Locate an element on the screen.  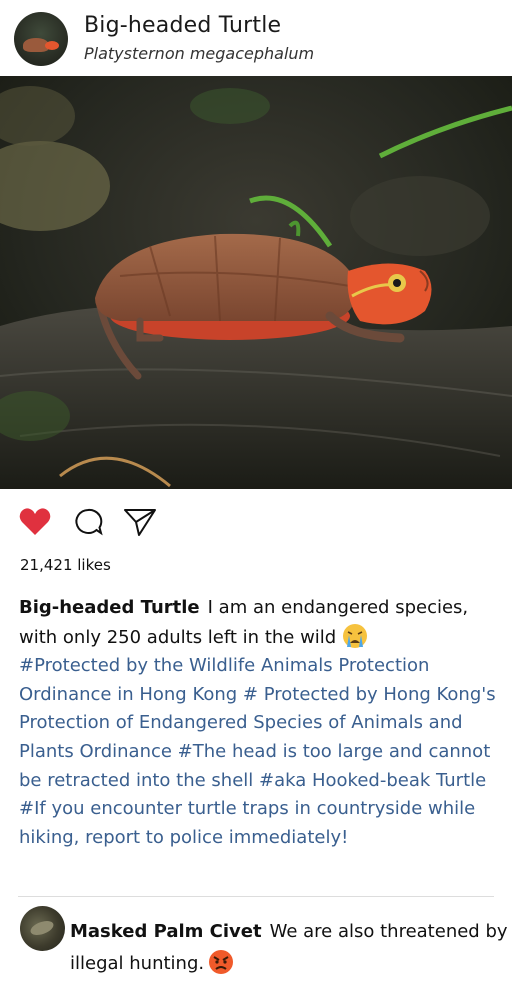
send-icon is located at coordinates (139, 522).